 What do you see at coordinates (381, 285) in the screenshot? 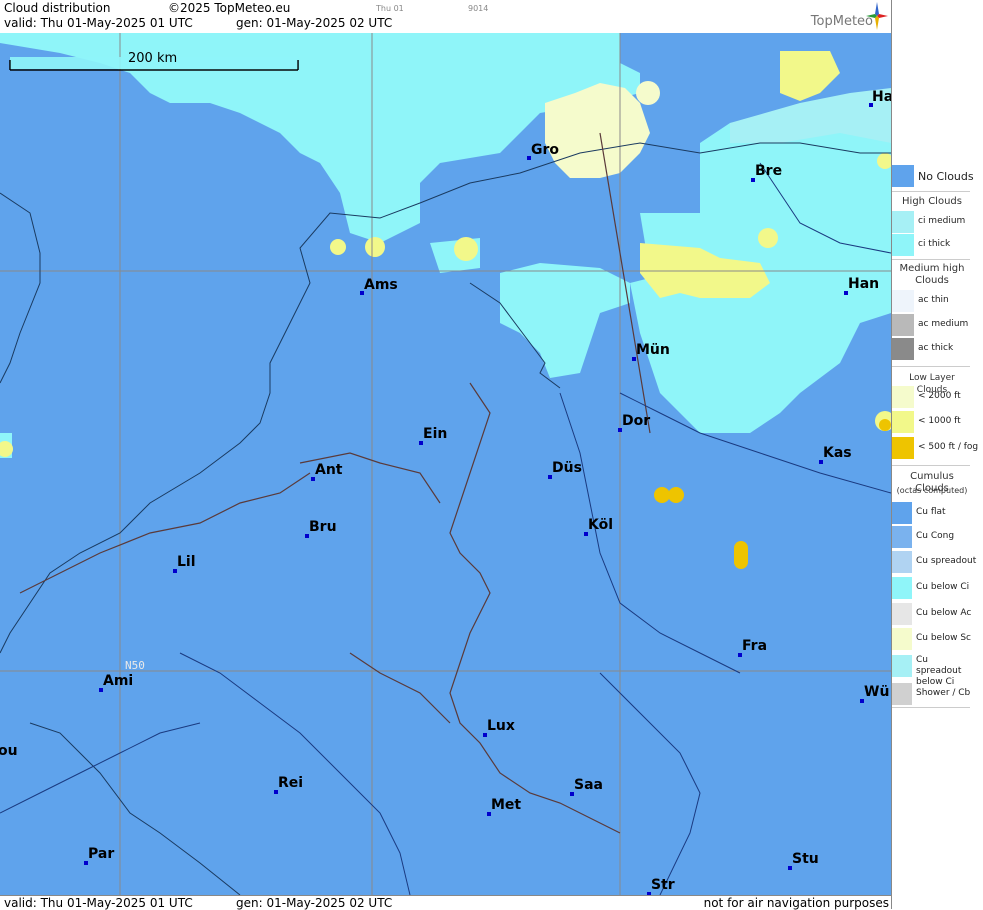
I see `city-label: Ams` at bounding box center [381, 285].